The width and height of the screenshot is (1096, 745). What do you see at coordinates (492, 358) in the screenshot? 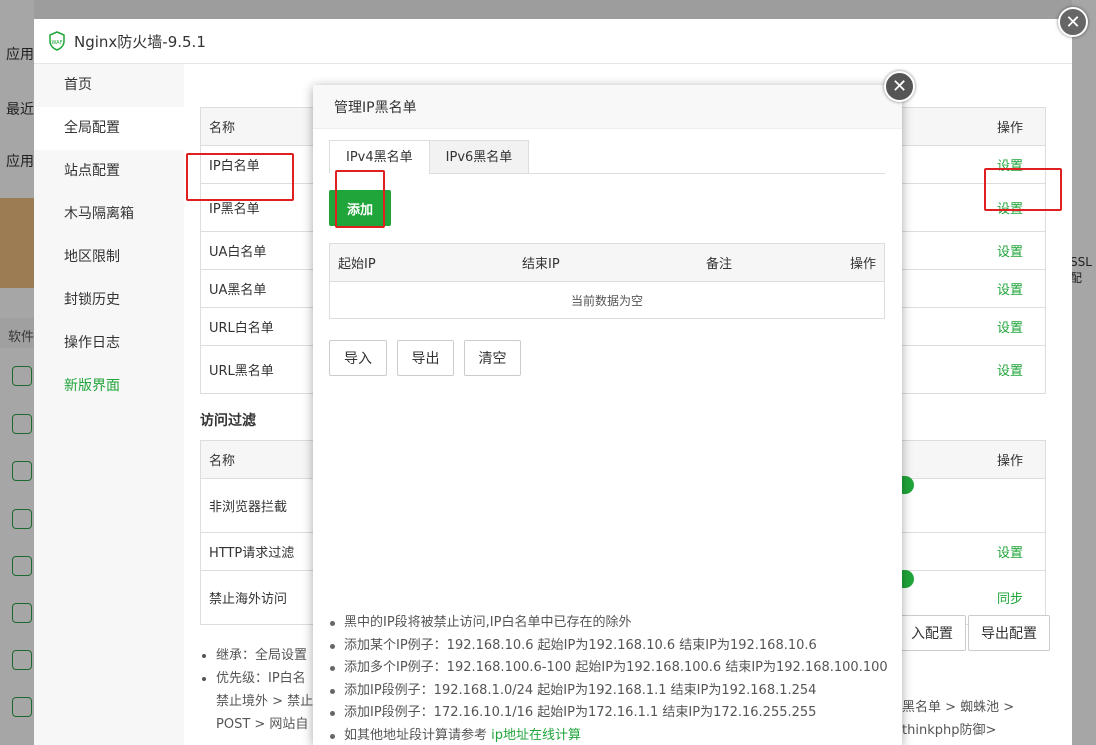
I see `clear-button: 清空` at bounding box center [492, 358].